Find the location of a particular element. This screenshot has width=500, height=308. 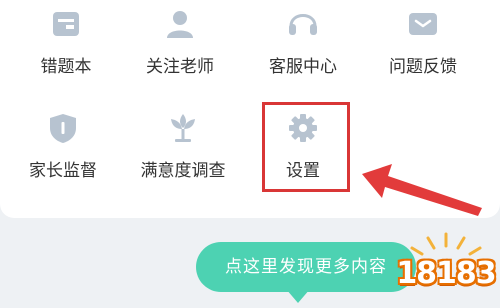

tooltip-tail is located at coordinates (298, 296).